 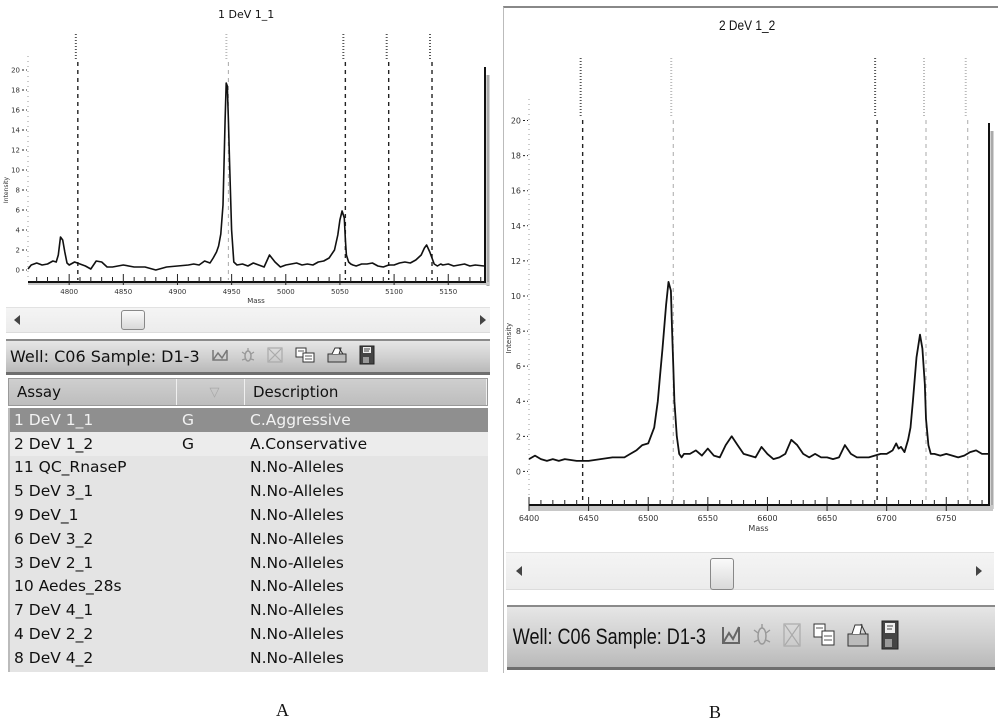 I want to click on panel-caption: B, so click(x=715, y=712).